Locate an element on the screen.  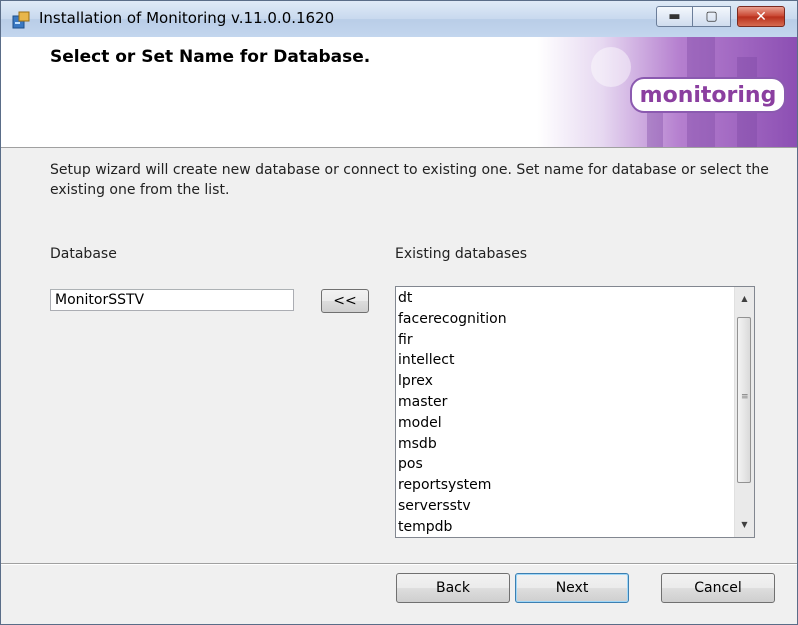
list-item: intellect is located at coordinates (452, 360).